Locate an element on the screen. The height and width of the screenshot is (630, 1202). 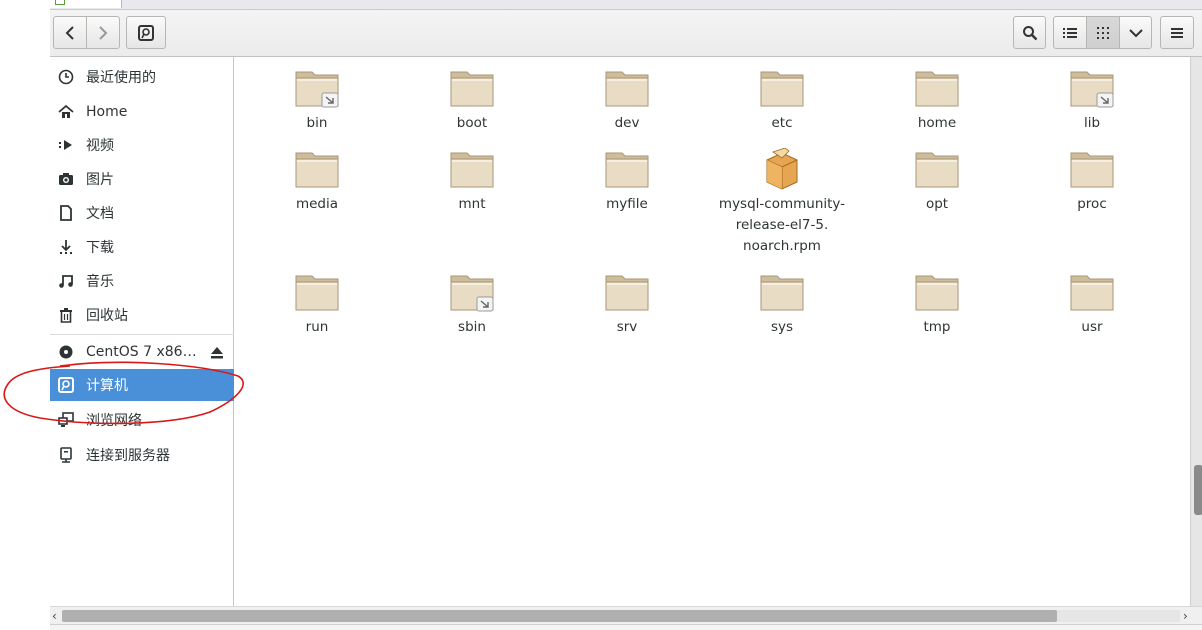
eject-icon is located at coordinates (217, 353).